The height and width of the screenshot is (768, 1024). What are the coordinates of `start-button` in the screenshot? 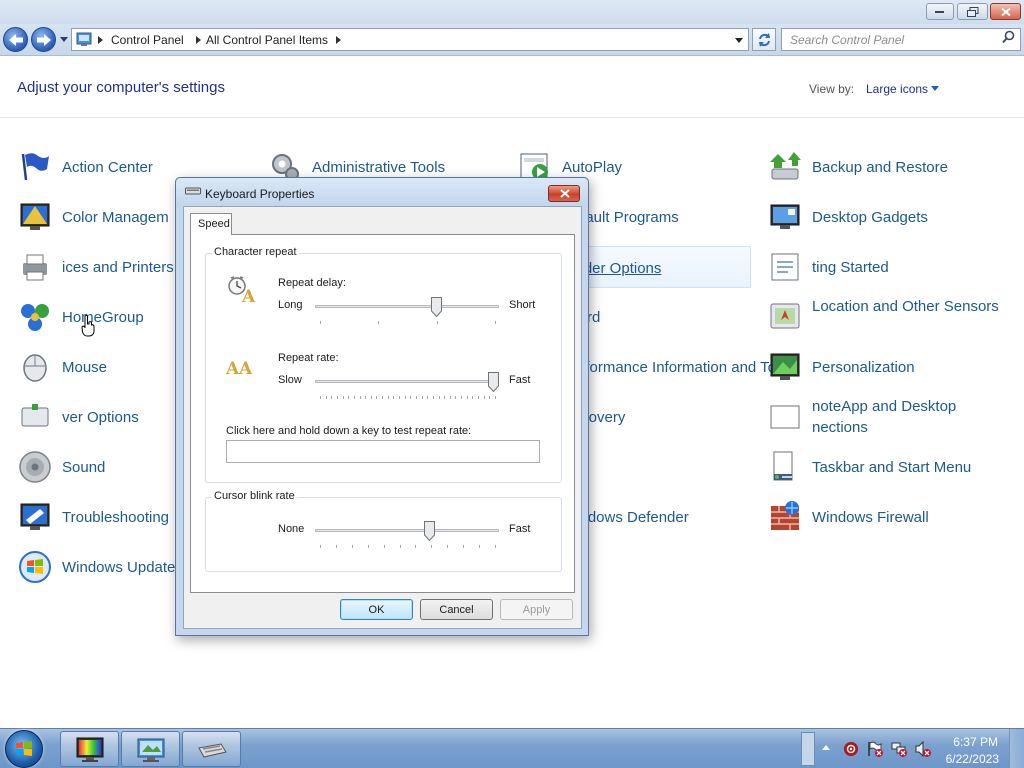 It's located at (24, 749).